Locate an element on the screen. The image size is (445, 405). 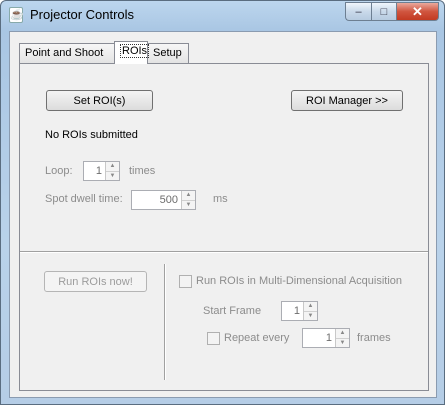
horizontal-separator is located at coordinates (224, 252).